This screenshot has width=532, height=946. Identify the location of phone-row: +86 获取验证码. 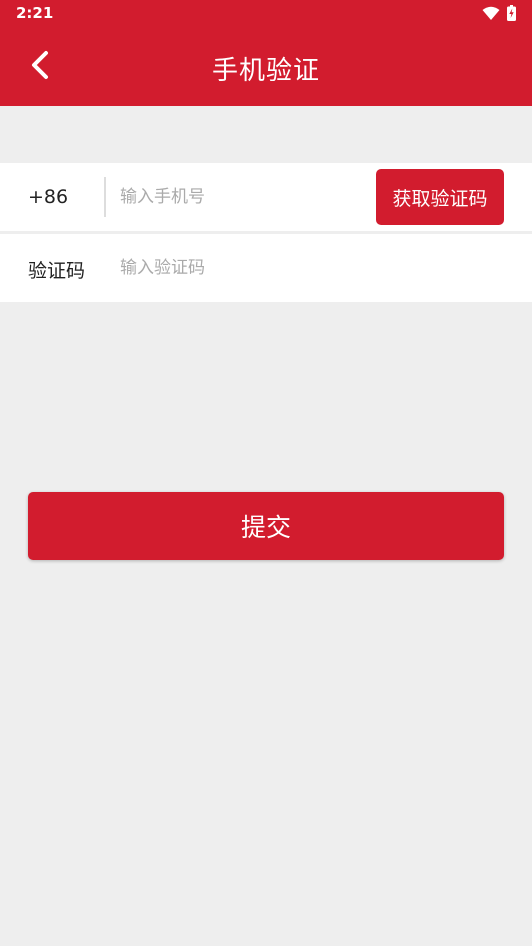
(266, 197).